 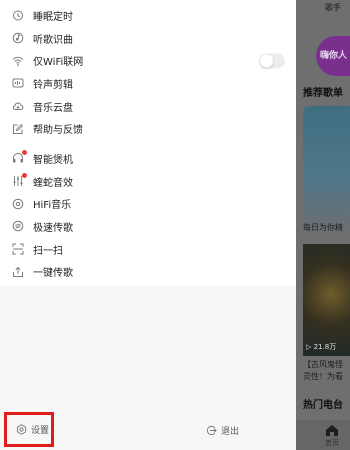 I want to click on ringtone-icon, so click(x=18, y=83).